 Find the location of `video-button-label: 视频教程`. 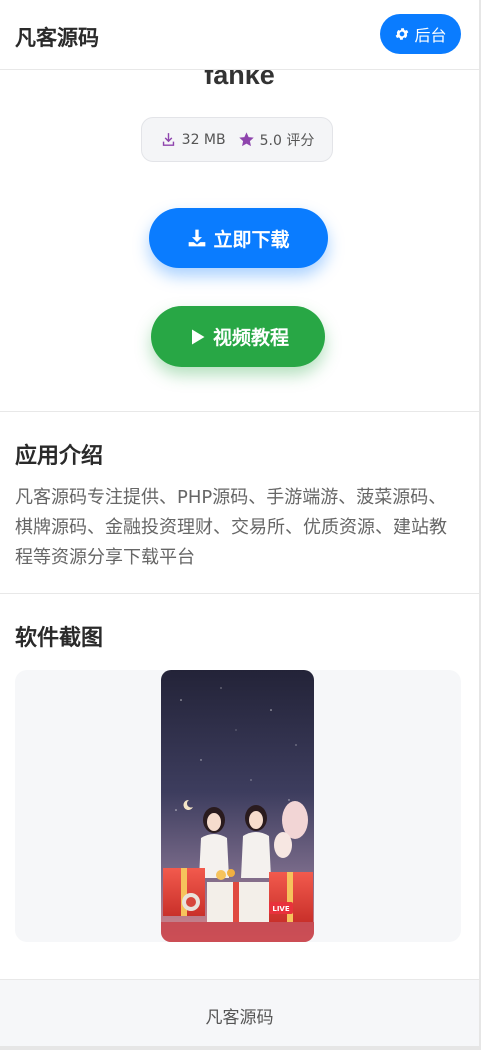

video-button-label: 视频教程 is located at coordinates (250, 338).